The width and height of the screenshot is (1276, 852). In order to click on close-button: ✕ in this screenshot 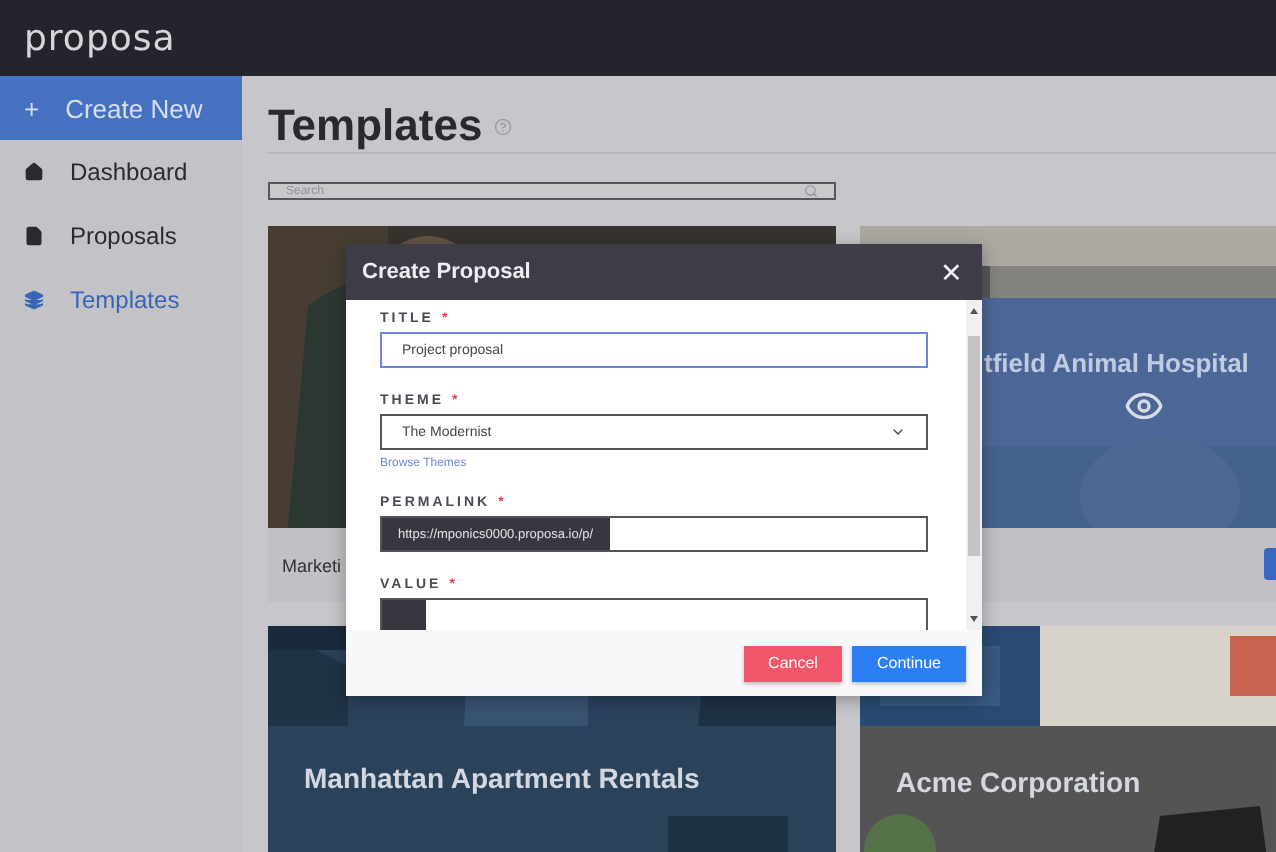, I will do `click(951, 272)`.